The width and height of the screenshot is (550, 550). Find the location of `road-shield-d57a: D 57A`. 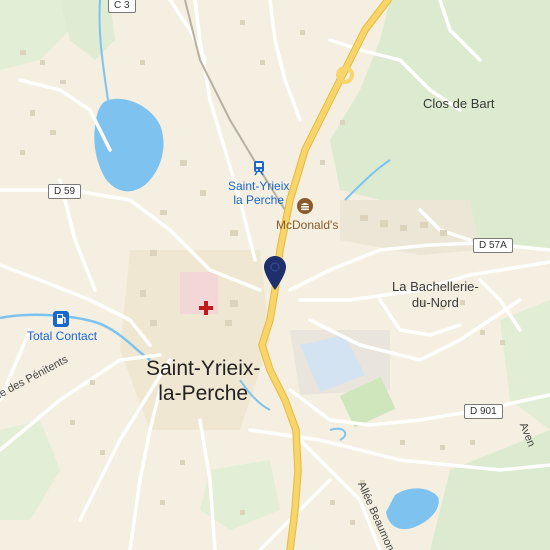

road-shield-d57a: D 57A is located at coordinates (493, 245).